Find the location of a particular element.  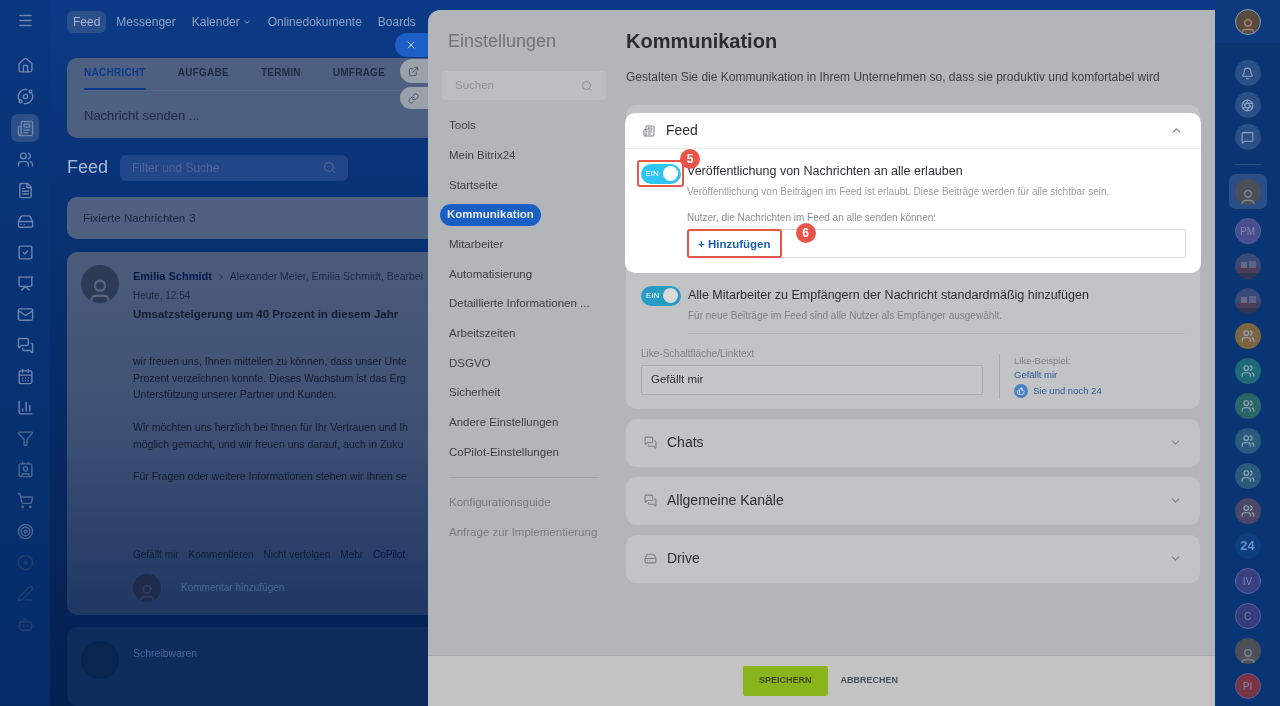

users-icon is located at coordinates (25, 159).